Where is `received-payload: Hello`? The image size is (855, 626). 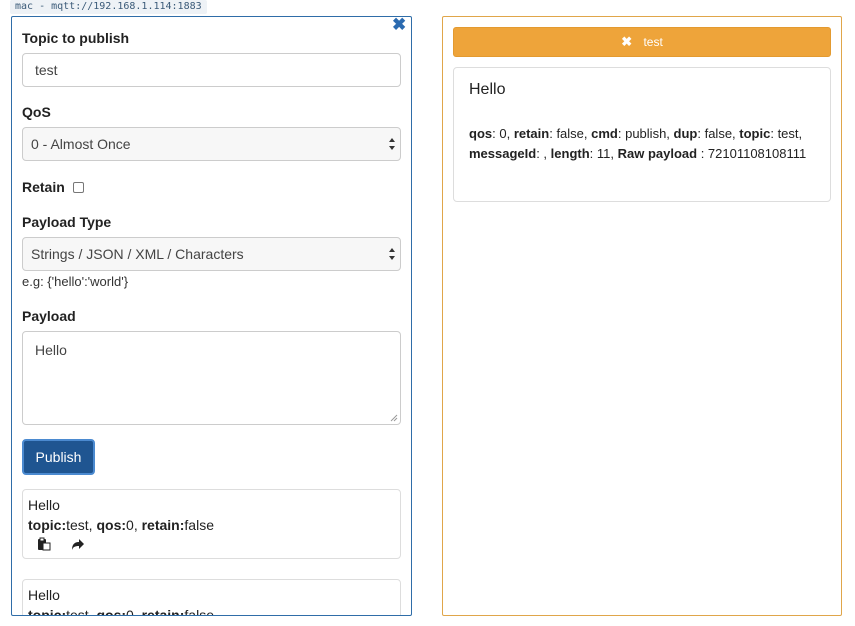
received-payload: Hello is located at coordinates (487, 89).